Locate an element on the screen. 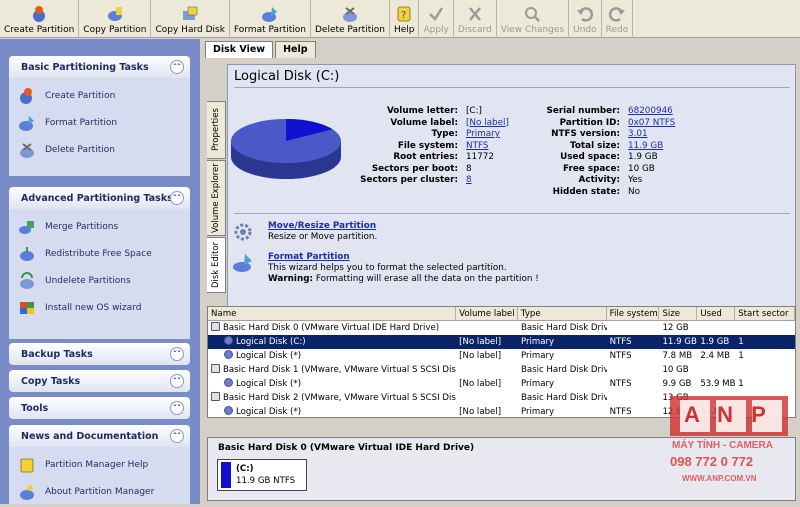  tools-panel: Tools ˇˇ is located at coordinates (99, 408).